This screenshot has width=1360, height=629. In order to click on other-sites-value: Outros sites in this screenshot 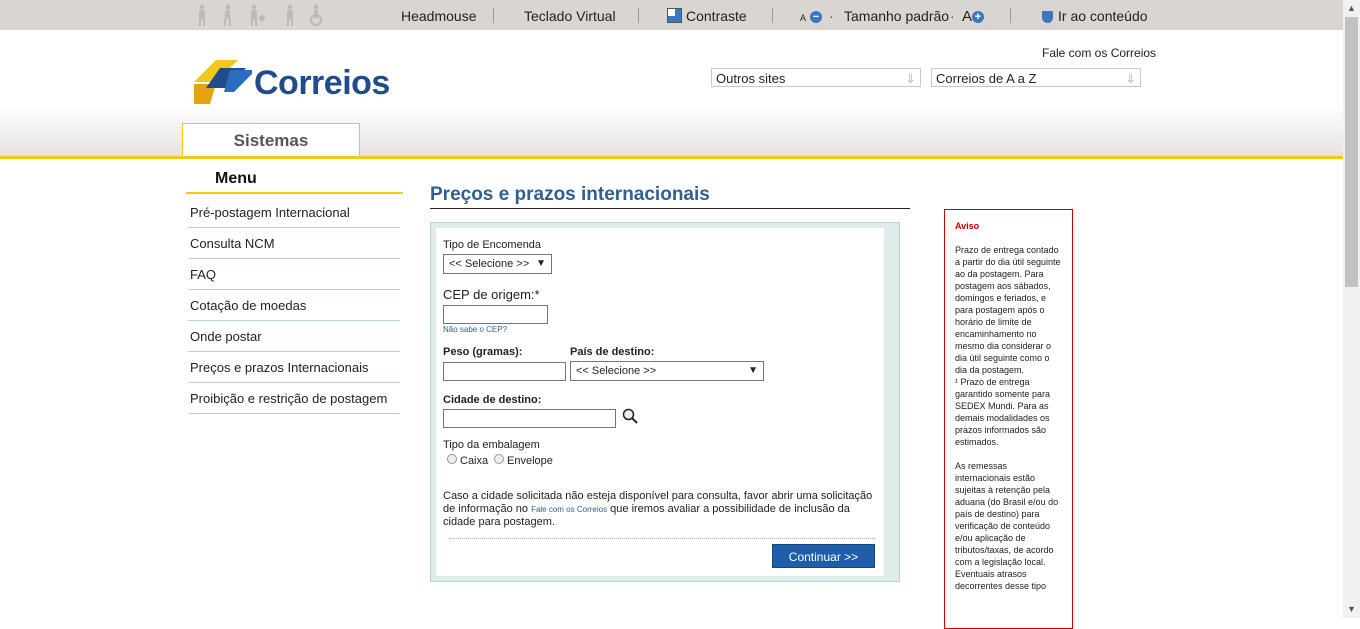, I will do `click(751, 78)`.